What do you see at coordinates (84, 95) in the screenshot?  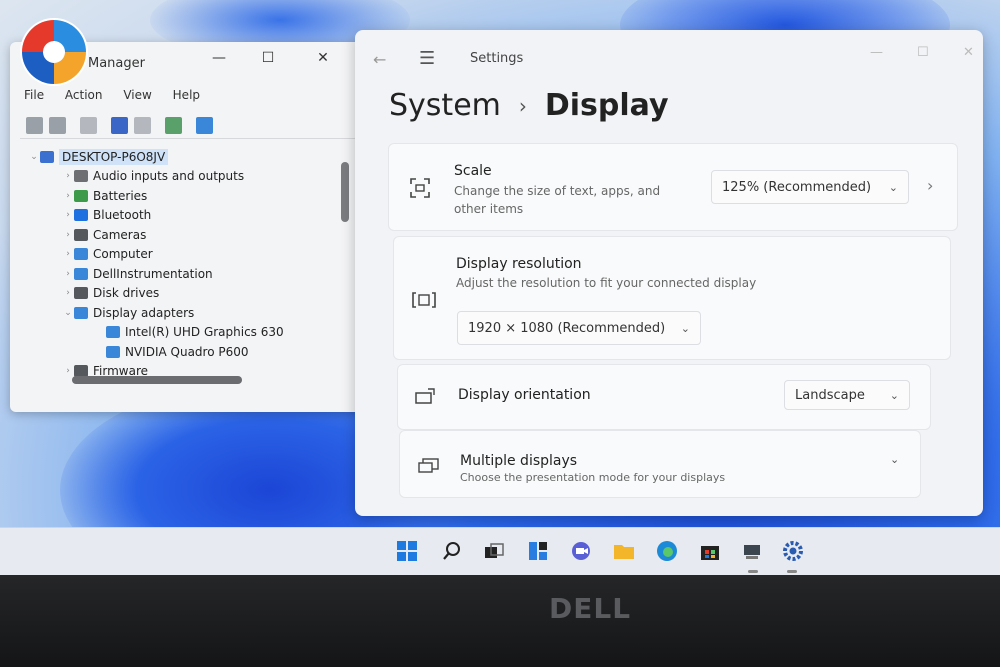 I see `menu-action: Action` at bounding box center [84, 95].